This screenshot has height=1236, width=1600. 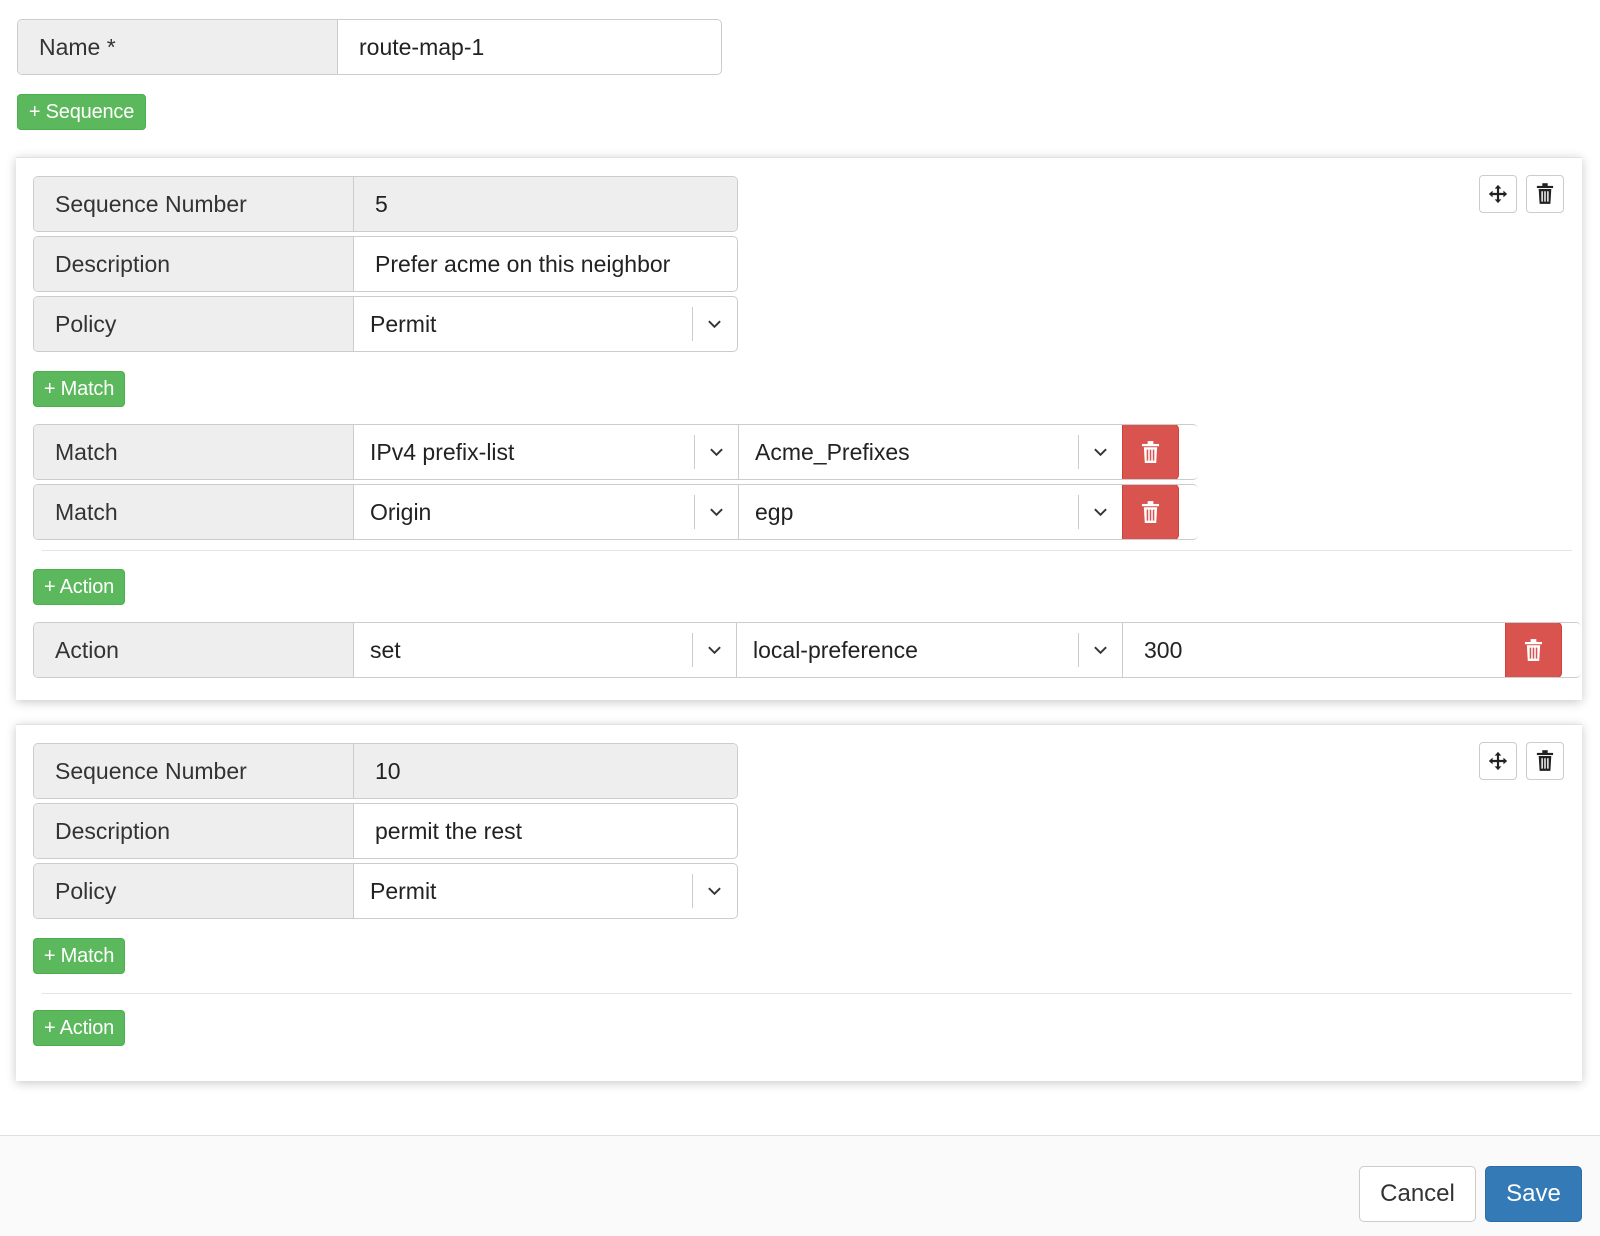 I want to click on action-attribute-dropdown-toggle, so click(x=1100, y=650).